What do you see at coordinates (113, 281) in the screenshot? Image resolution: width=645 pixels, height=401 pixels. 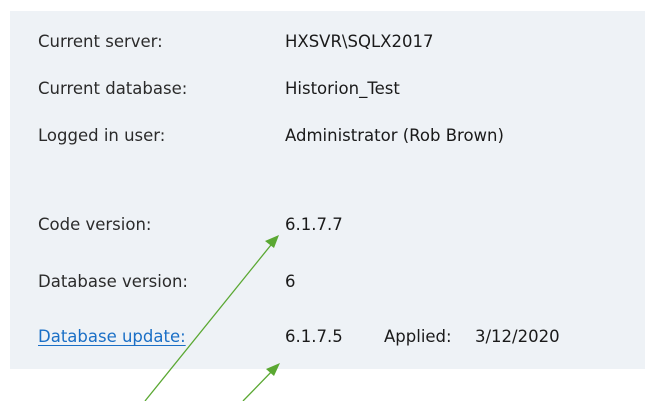 I see `database-version-label: Database version:` at bounding box center [113, 281].